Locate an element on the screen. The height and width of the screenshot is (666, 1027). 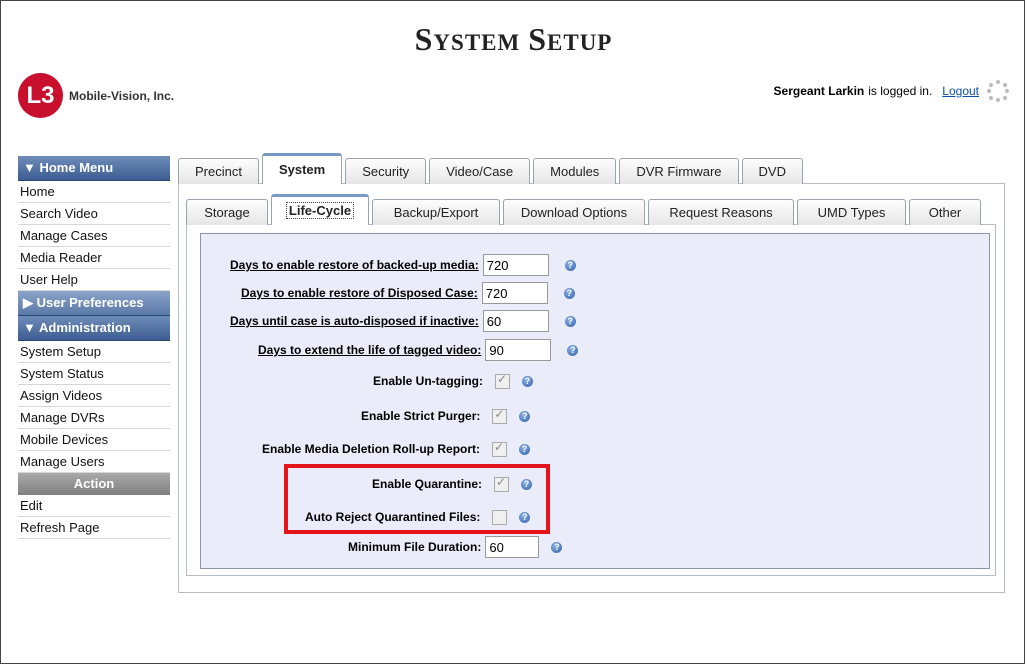
row-strict-purger: Enable Strict Purger: ? is located at coordinates (446, 416).